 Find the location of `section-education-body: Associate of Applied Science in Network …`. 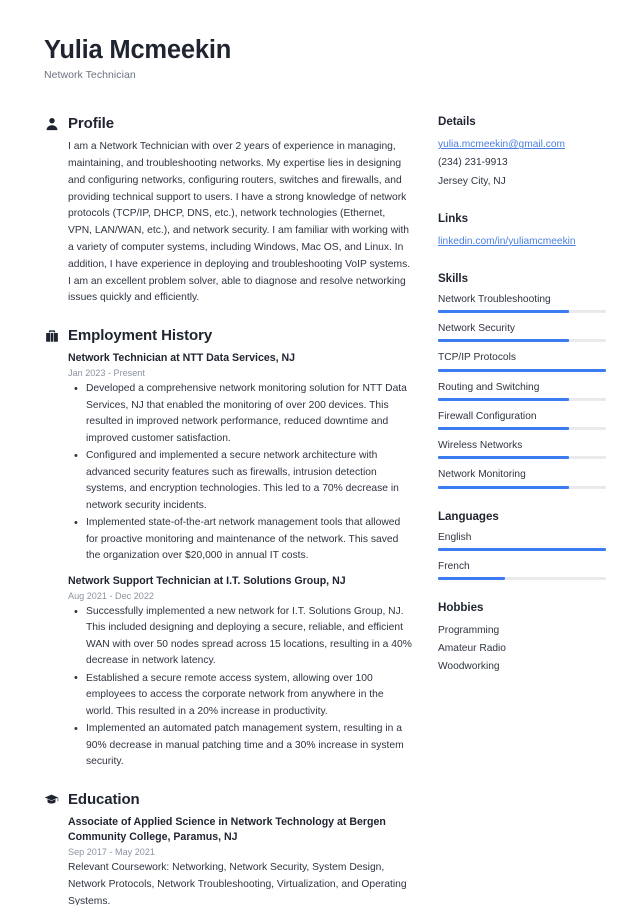

section-education-body: Associate of Applied Science in Network … is located at coordinates (228, 860).